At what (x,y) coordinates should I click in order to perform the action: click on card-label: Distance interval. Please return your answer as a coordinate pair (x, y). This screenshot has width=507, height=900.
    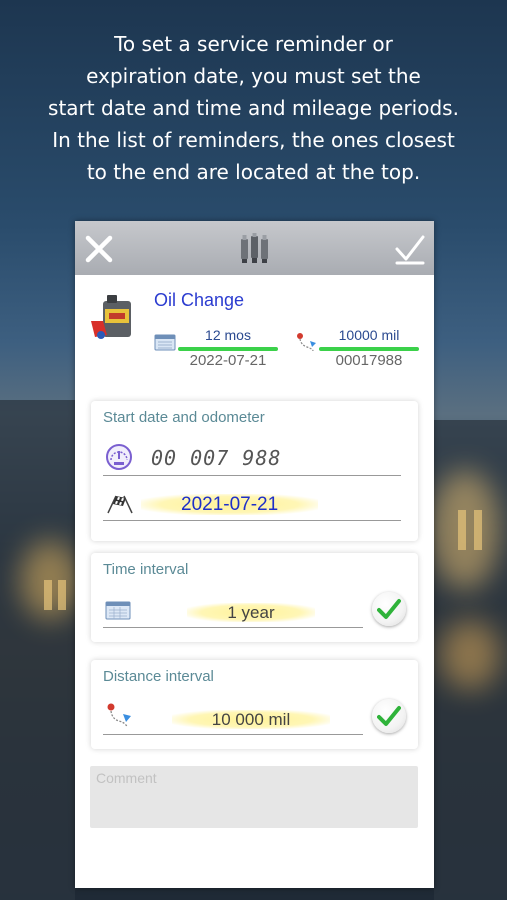
    Looking at the image, I should click on (158, 676).